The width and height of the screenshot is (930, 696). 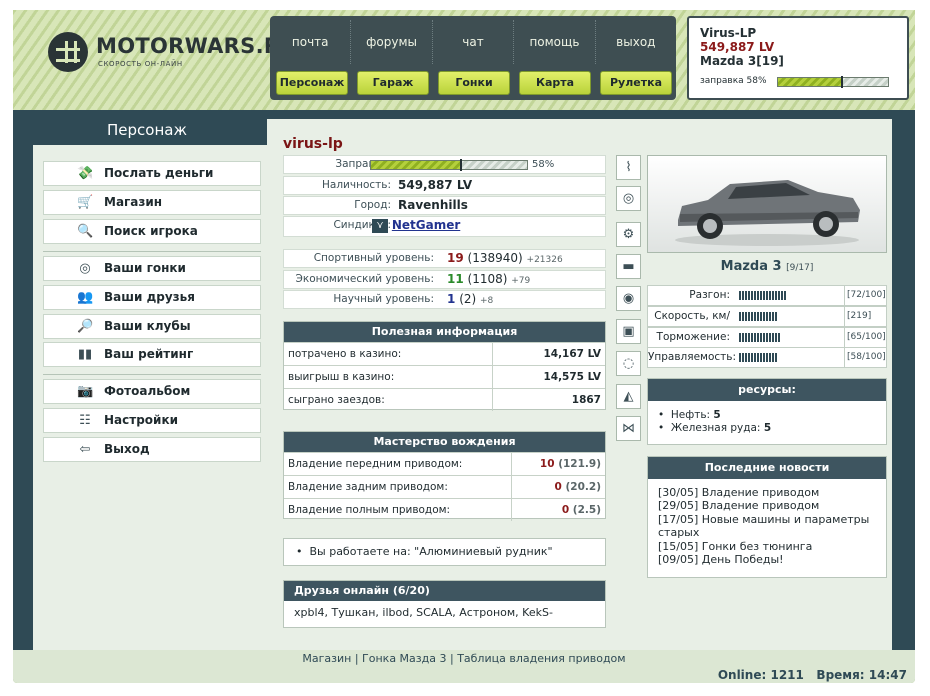 I want to click on menu-settings: ☷ Настройки, so click(x=152, y=420).